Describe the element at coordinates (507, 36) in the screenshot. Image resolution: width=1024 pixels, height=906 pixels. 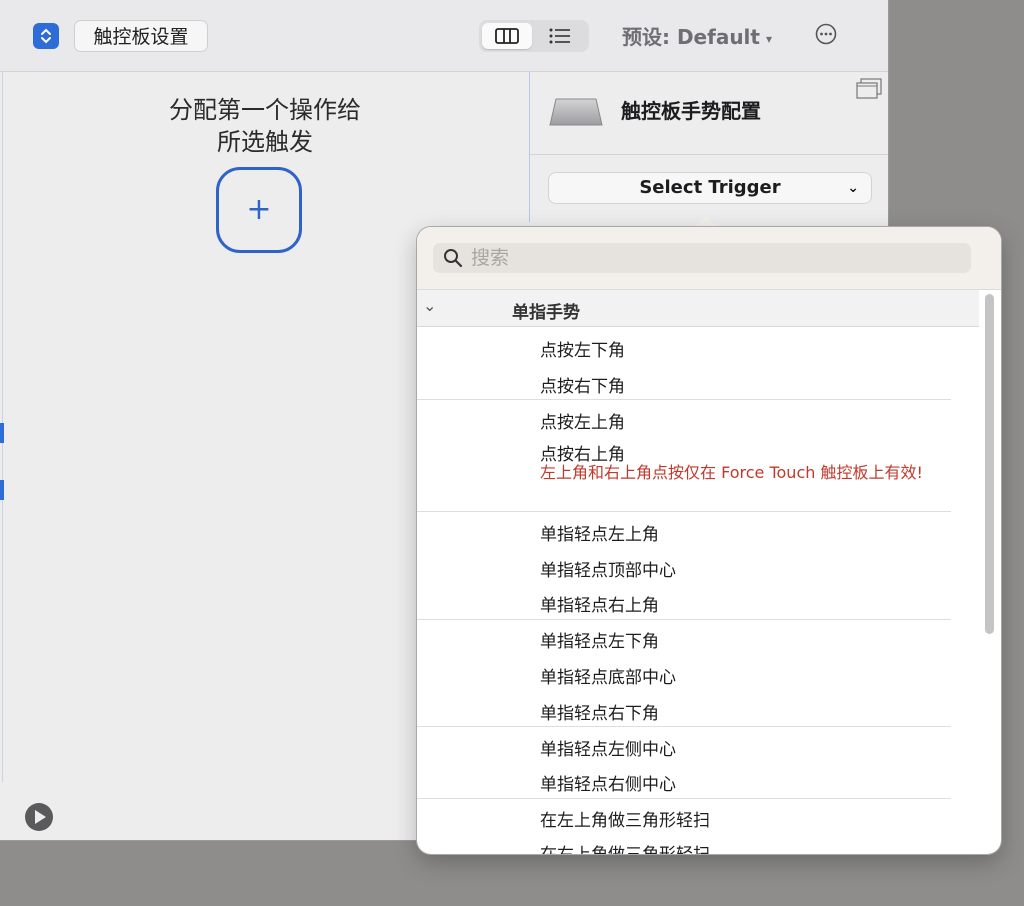
I see `columns-icon` at that location.